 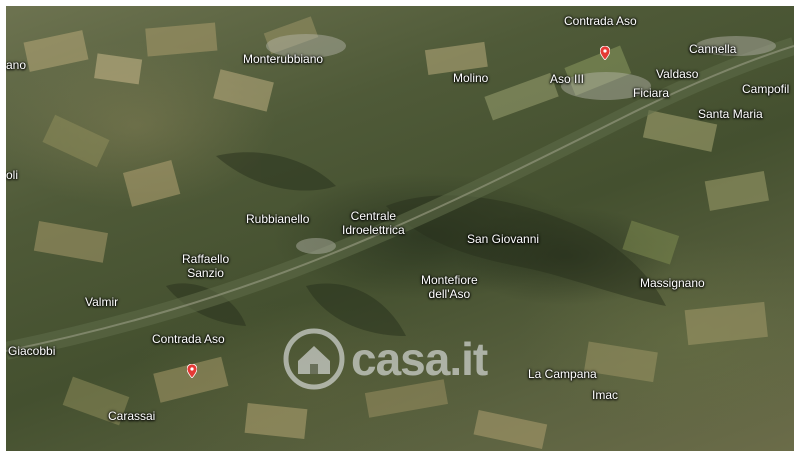 What do you see at coordinates (672, 283) in the screenshot?
I see `label-massignano: Massignano` at bounding box center [672, 283].